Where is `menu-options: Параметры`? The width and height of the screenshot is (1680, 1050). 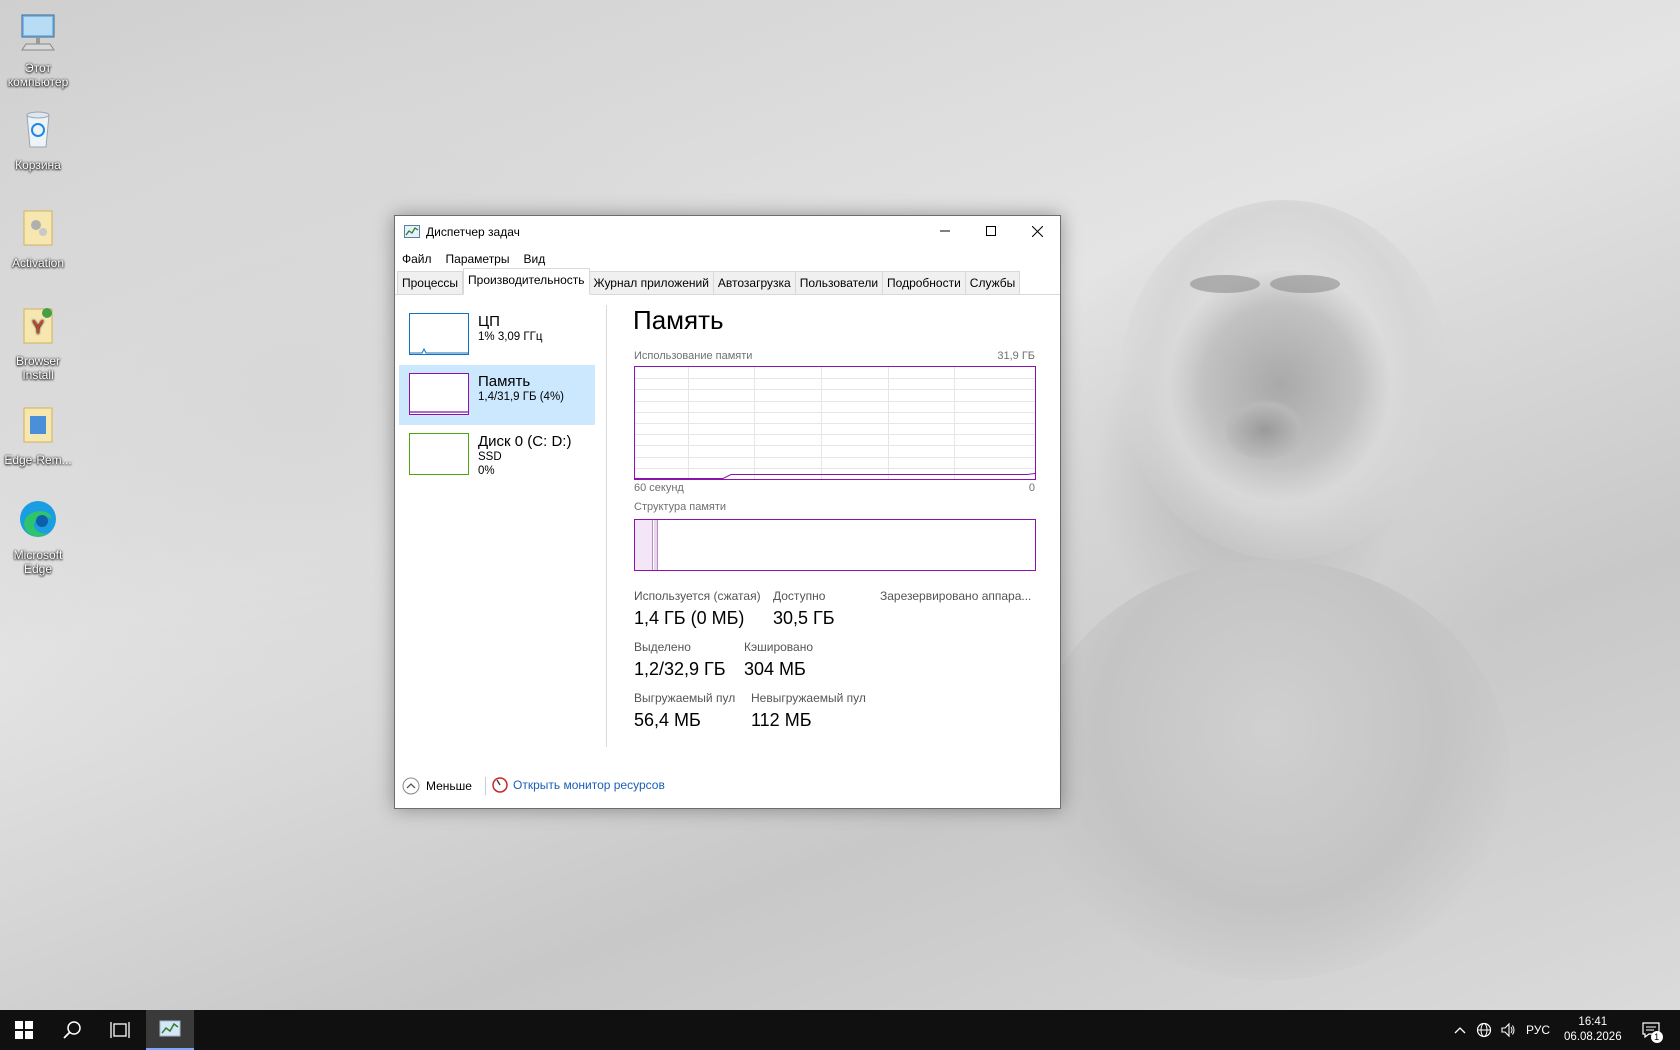 menu-options: Параметры is located at coordinates (478, 259).